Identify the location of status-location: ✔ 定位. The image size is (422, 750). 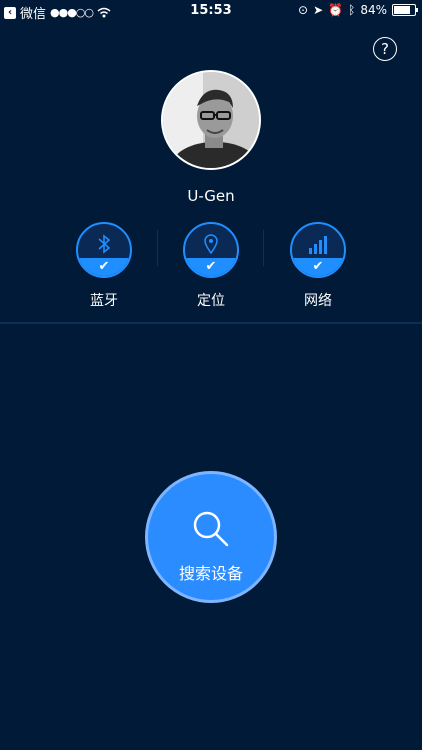
(211, 266).